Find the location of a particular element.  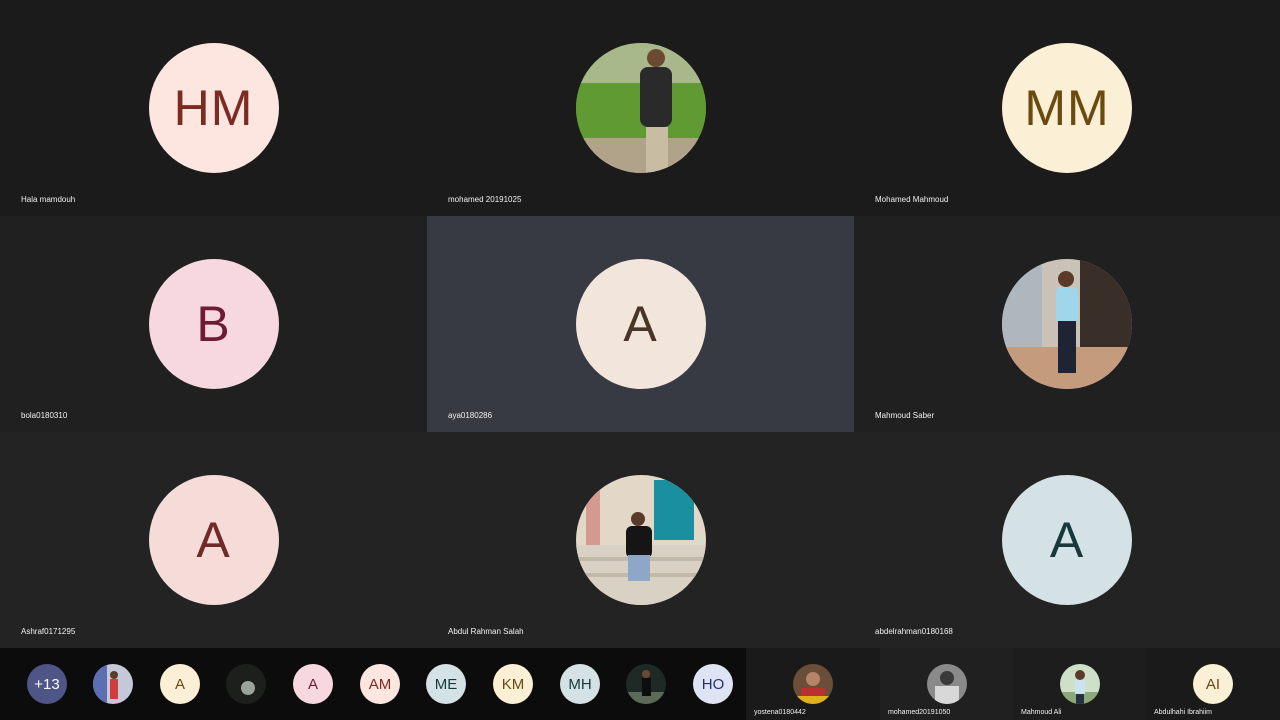

avatar: HM is located at coordinates (213, 108).